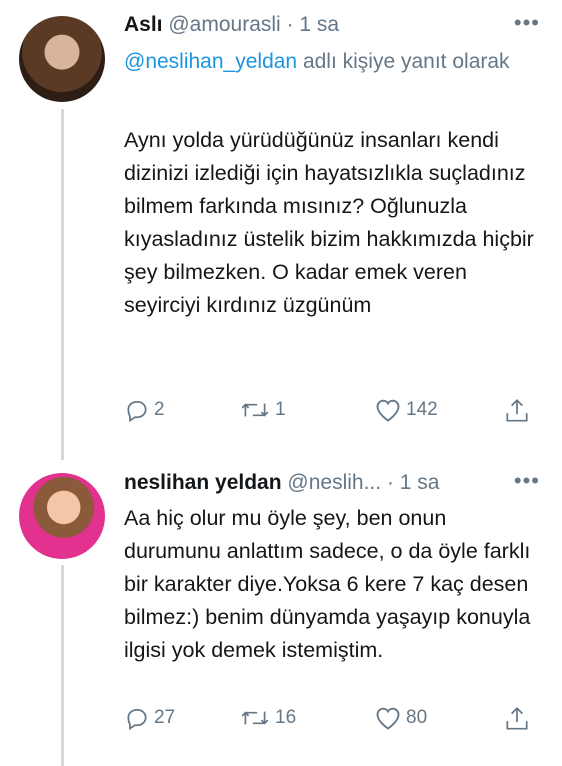  I want to click on like-count: 142, so click(422, 409).